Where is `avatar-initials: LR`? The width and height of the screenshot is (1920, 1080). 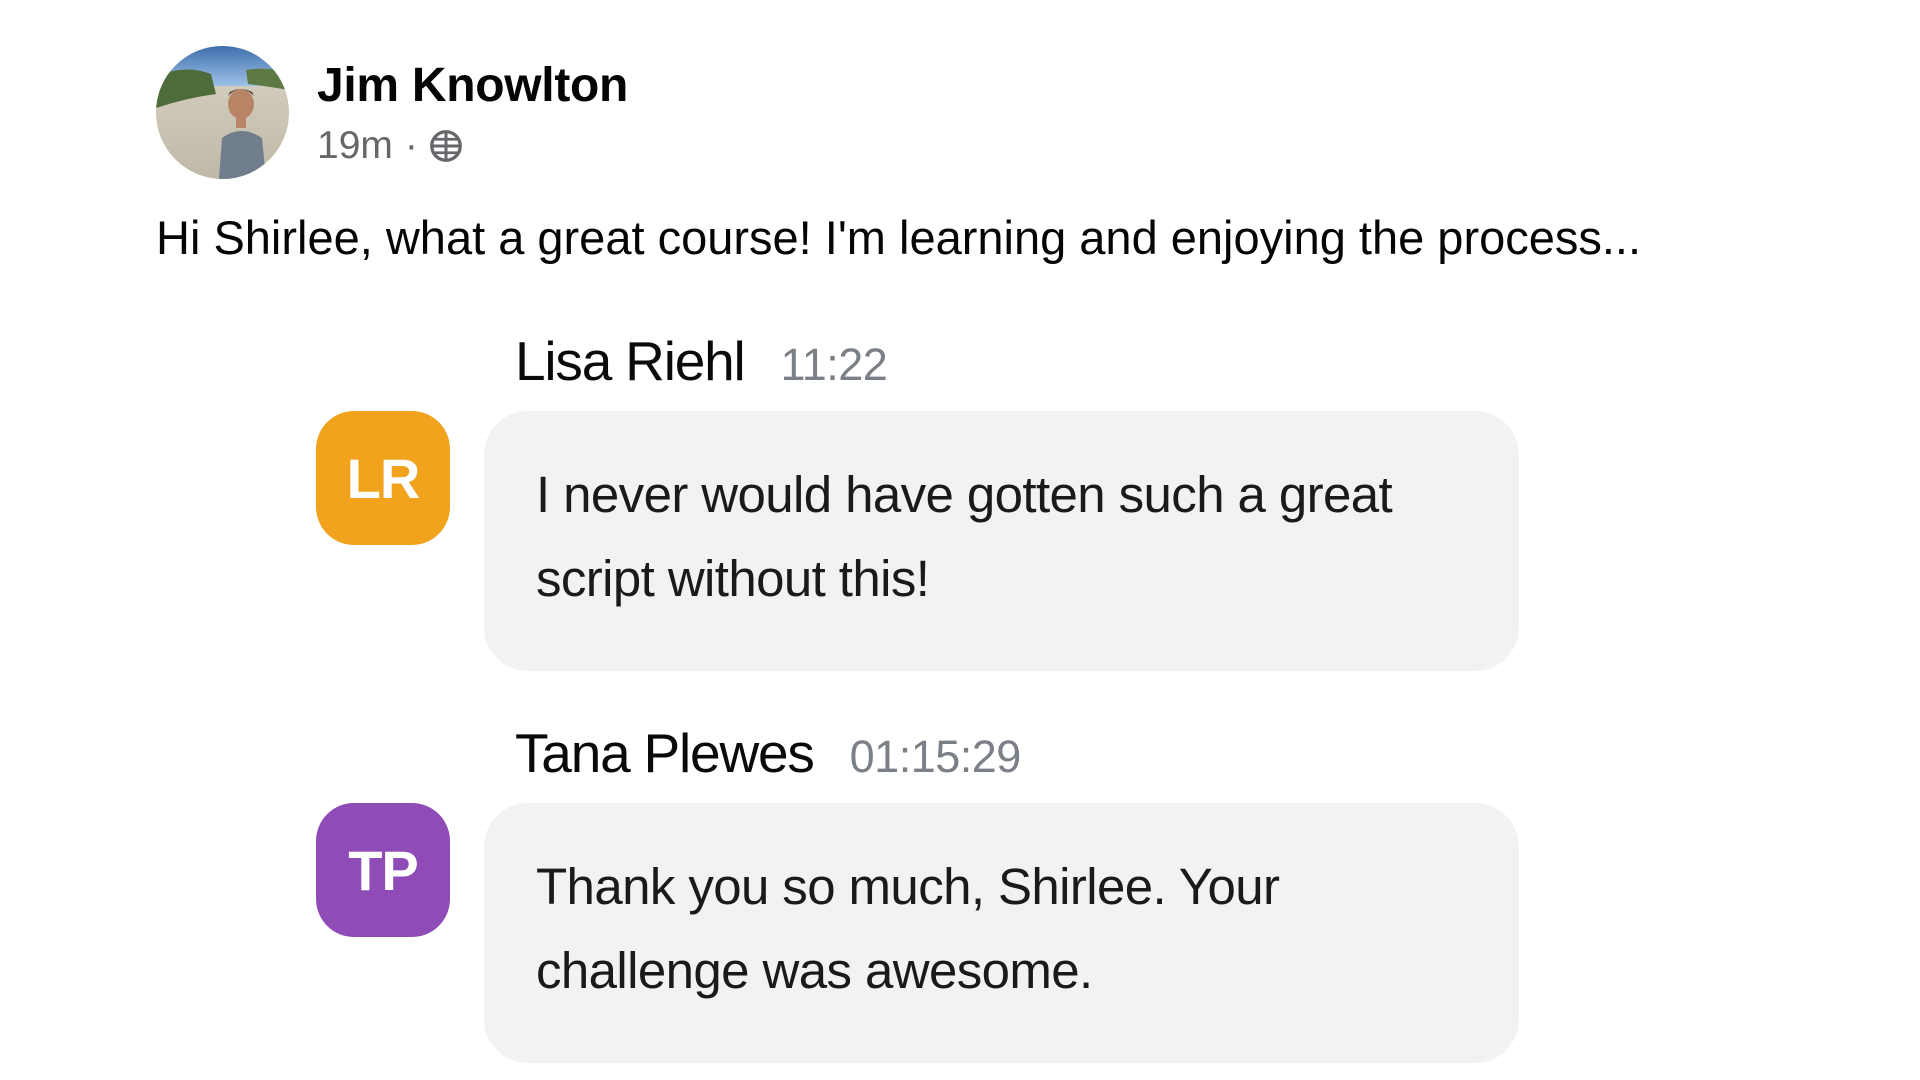
avatar-initials: LR is located at coordinates (383, 478).